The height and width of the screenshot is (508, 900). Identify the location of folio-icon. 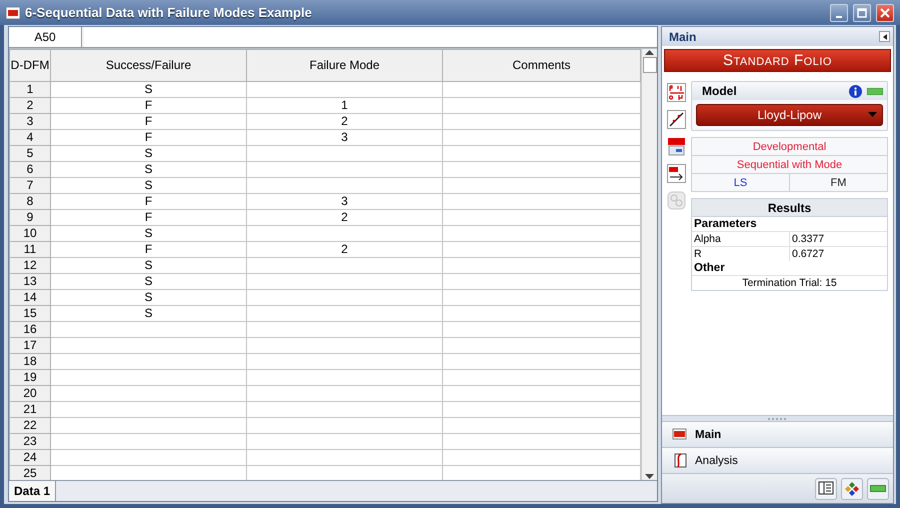
(679, 434).